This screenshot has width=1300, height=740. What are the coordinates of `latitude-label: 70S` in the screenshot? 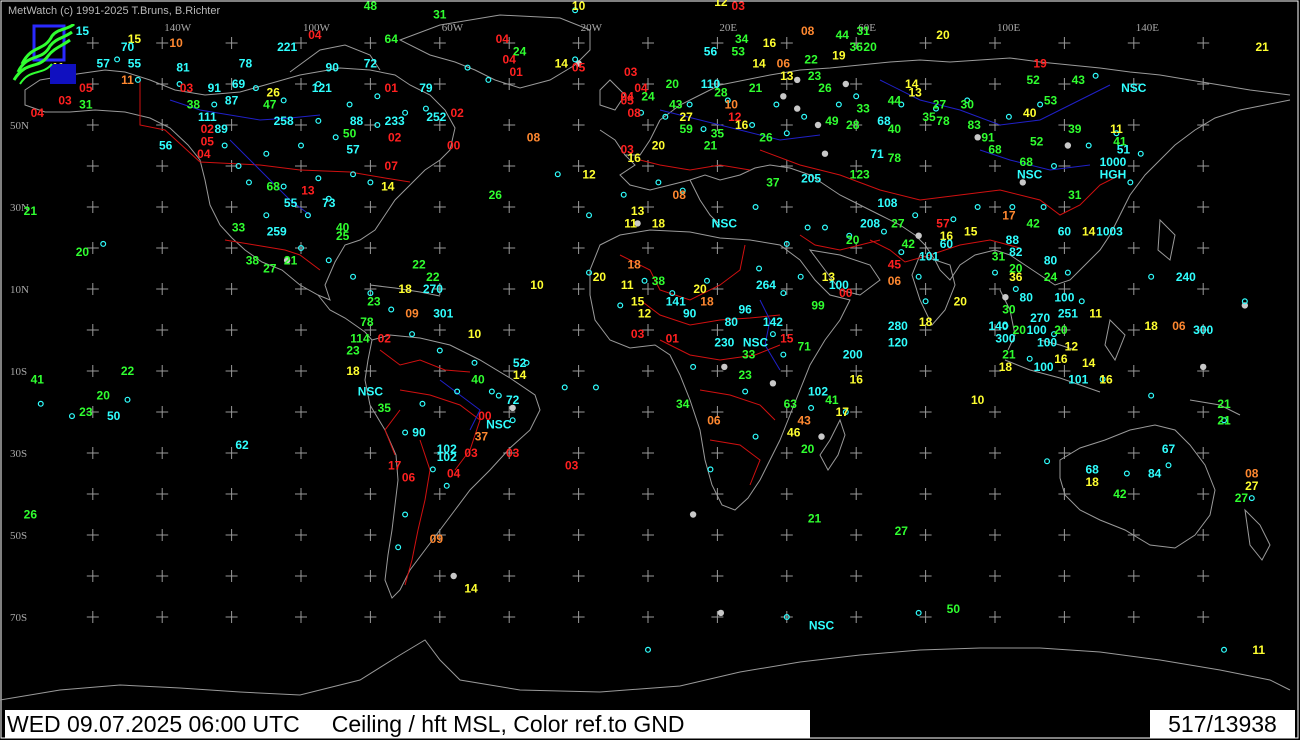 It's located at (18, 618).